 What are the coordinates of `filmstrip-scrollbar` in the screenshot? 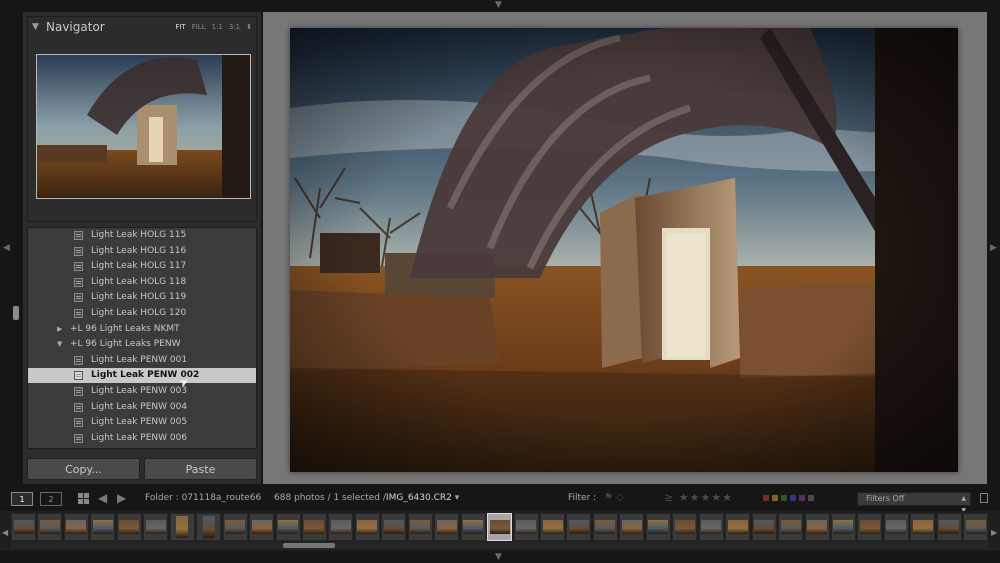 It's located at (499, 545).